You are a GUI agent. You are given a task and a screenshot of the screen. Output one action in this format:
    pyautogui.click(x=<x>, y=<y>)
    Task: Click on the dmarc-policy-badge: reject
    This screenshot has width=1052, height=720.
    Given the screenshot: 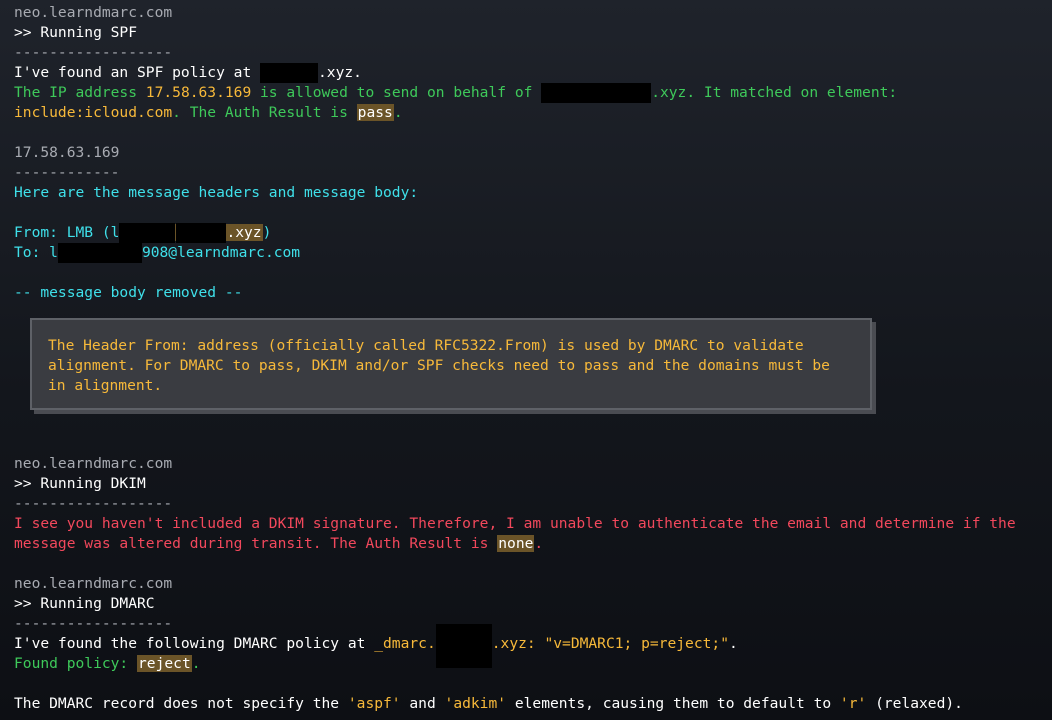 What is the action you would take?
    pyautogui.click(x=164, y=663)
    